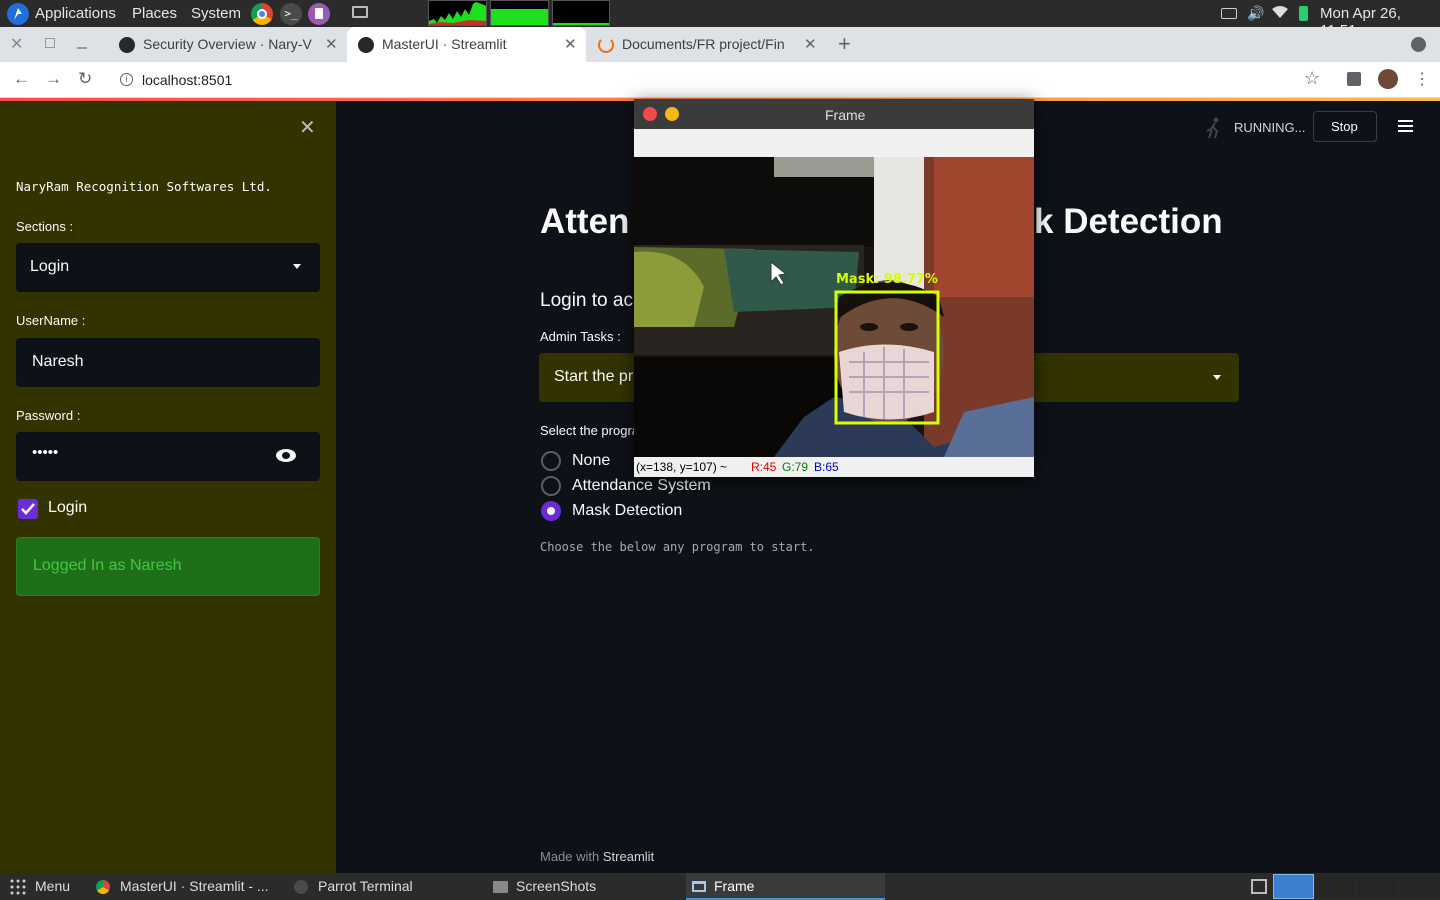 The image size is (1440, 900). Describe the element at coordinates (834, 307) in the screenshot. I see `camera-feed: Mask: 98.77%` at that location.